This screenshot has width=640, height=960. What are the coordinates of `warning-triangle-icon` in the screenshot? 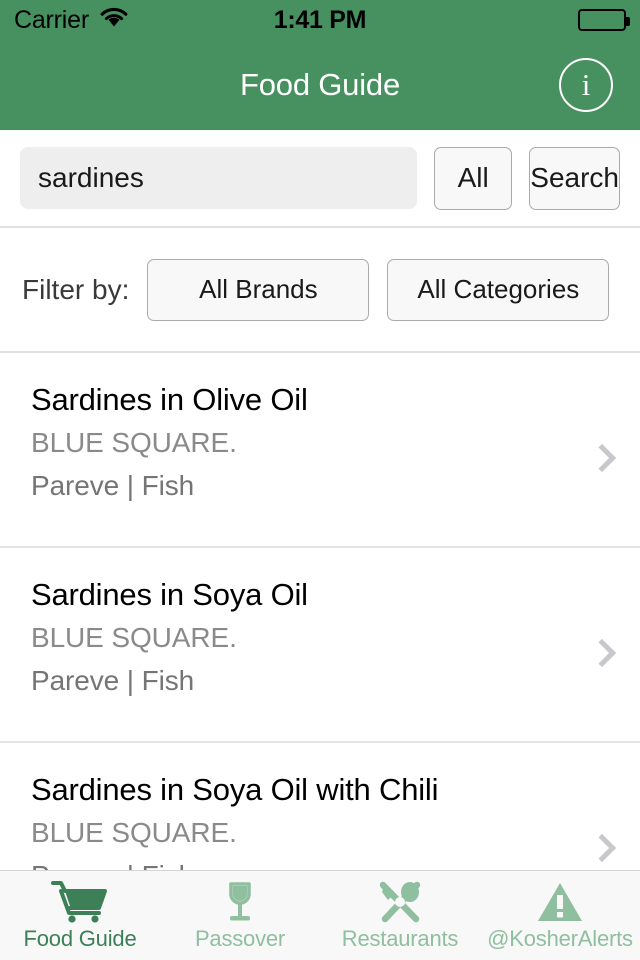 It's located at (560, 902).